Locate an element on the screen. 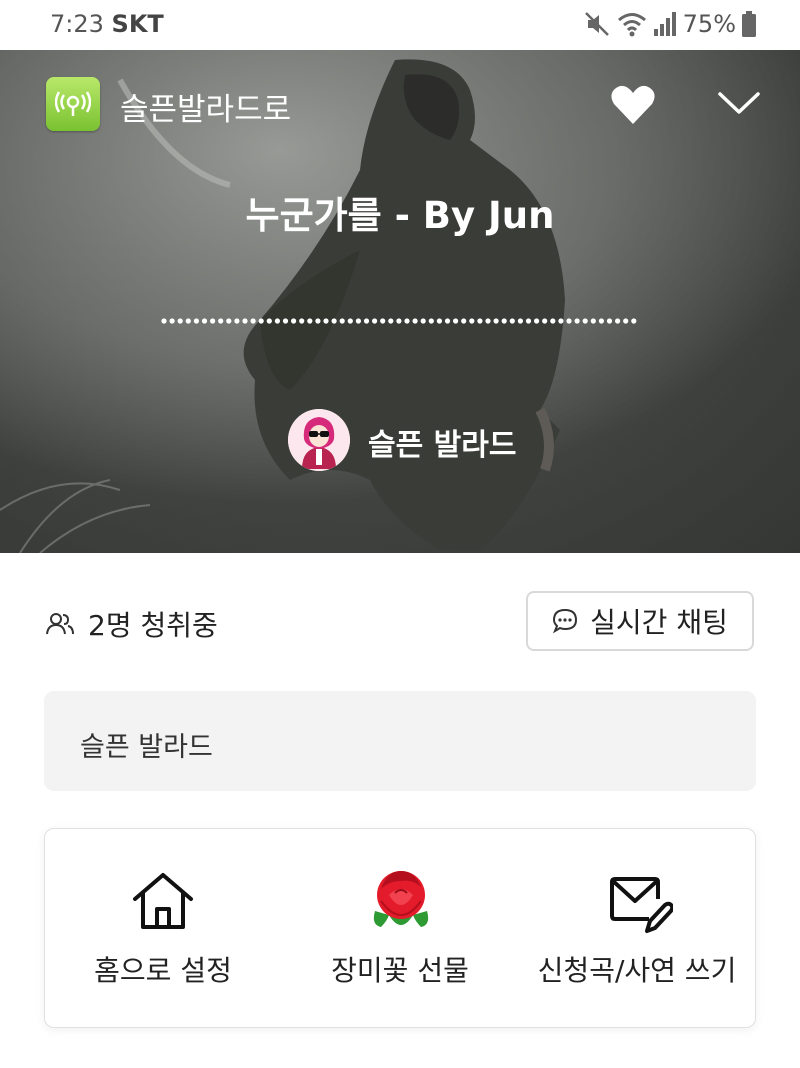  set-home-button: 홈으로 설정 is located at coordinates (163, 928).